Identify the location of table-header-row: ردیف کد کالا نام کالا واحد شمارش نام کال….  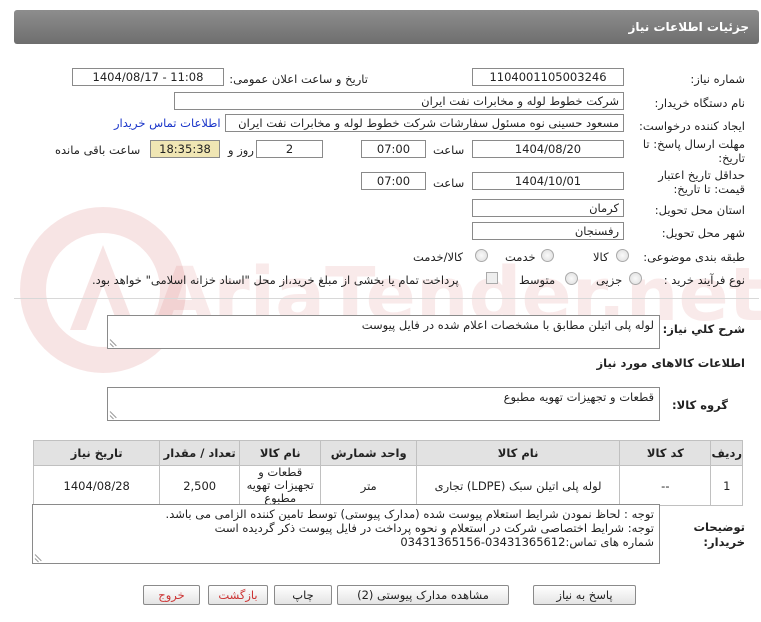
(387, 453).